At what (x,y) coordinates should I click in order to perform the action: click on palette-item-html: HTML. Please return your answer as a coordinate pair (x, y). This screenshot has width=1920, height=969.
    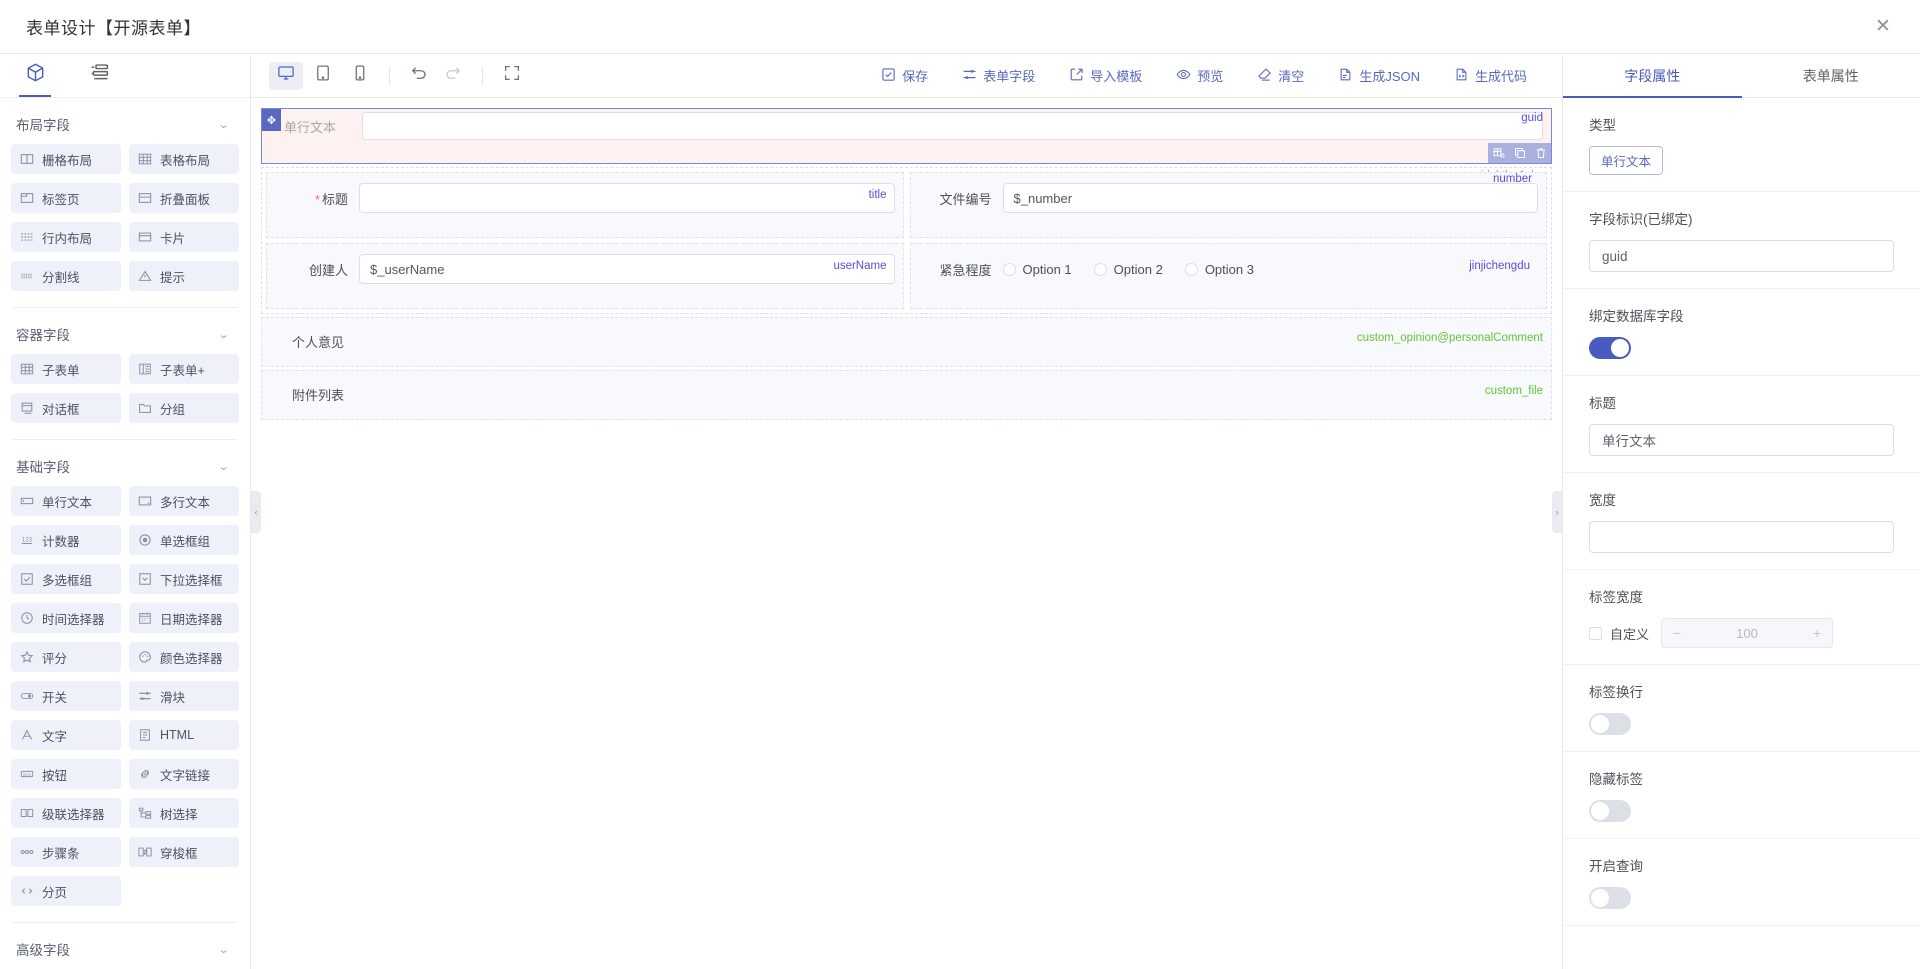
    Looking at the image, I should click on (184, 735).